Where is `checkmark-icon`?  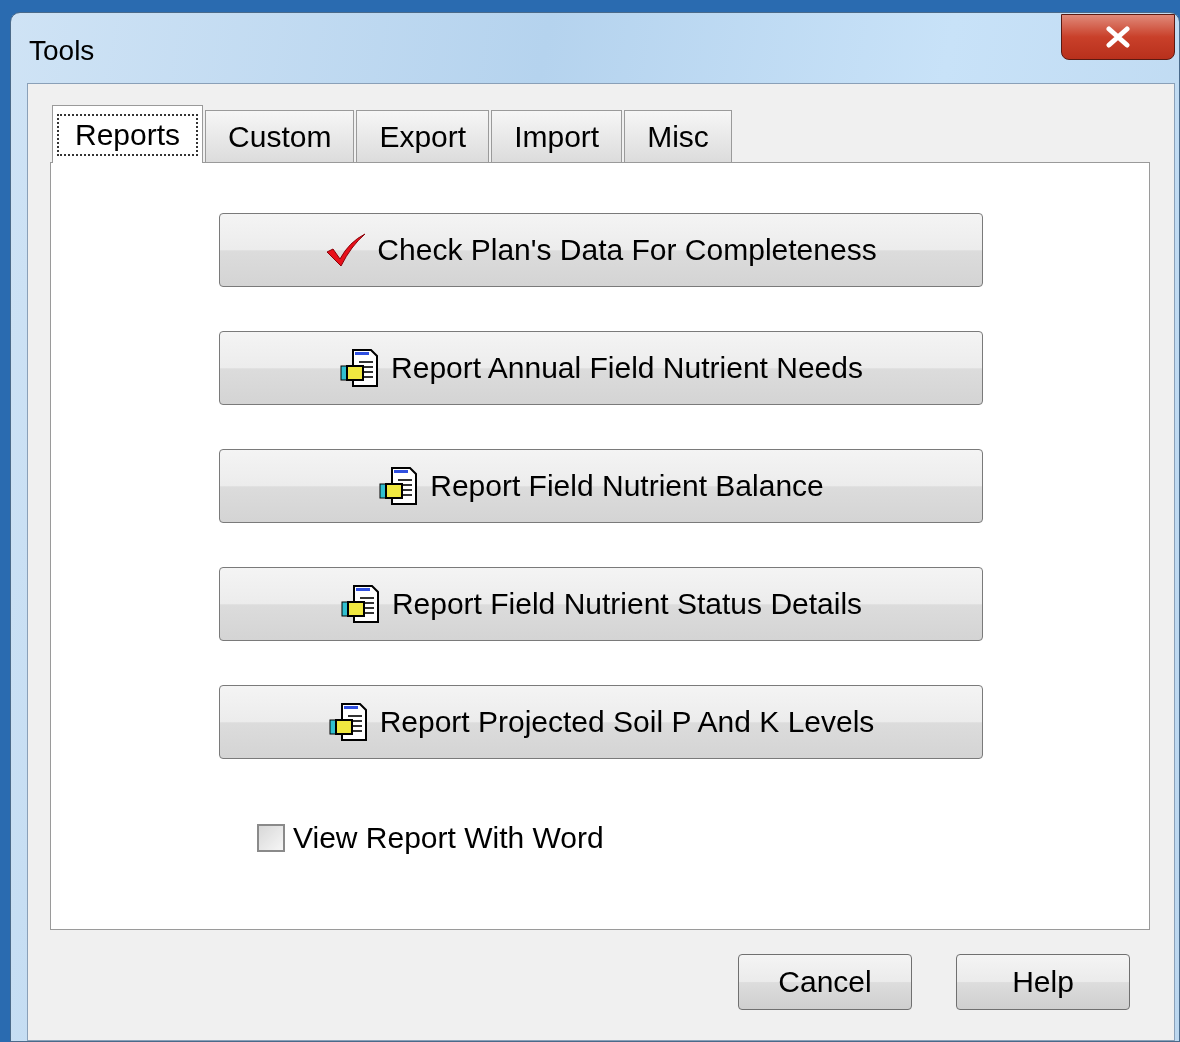 checkmark-icon is located at coordinates (346, 250).